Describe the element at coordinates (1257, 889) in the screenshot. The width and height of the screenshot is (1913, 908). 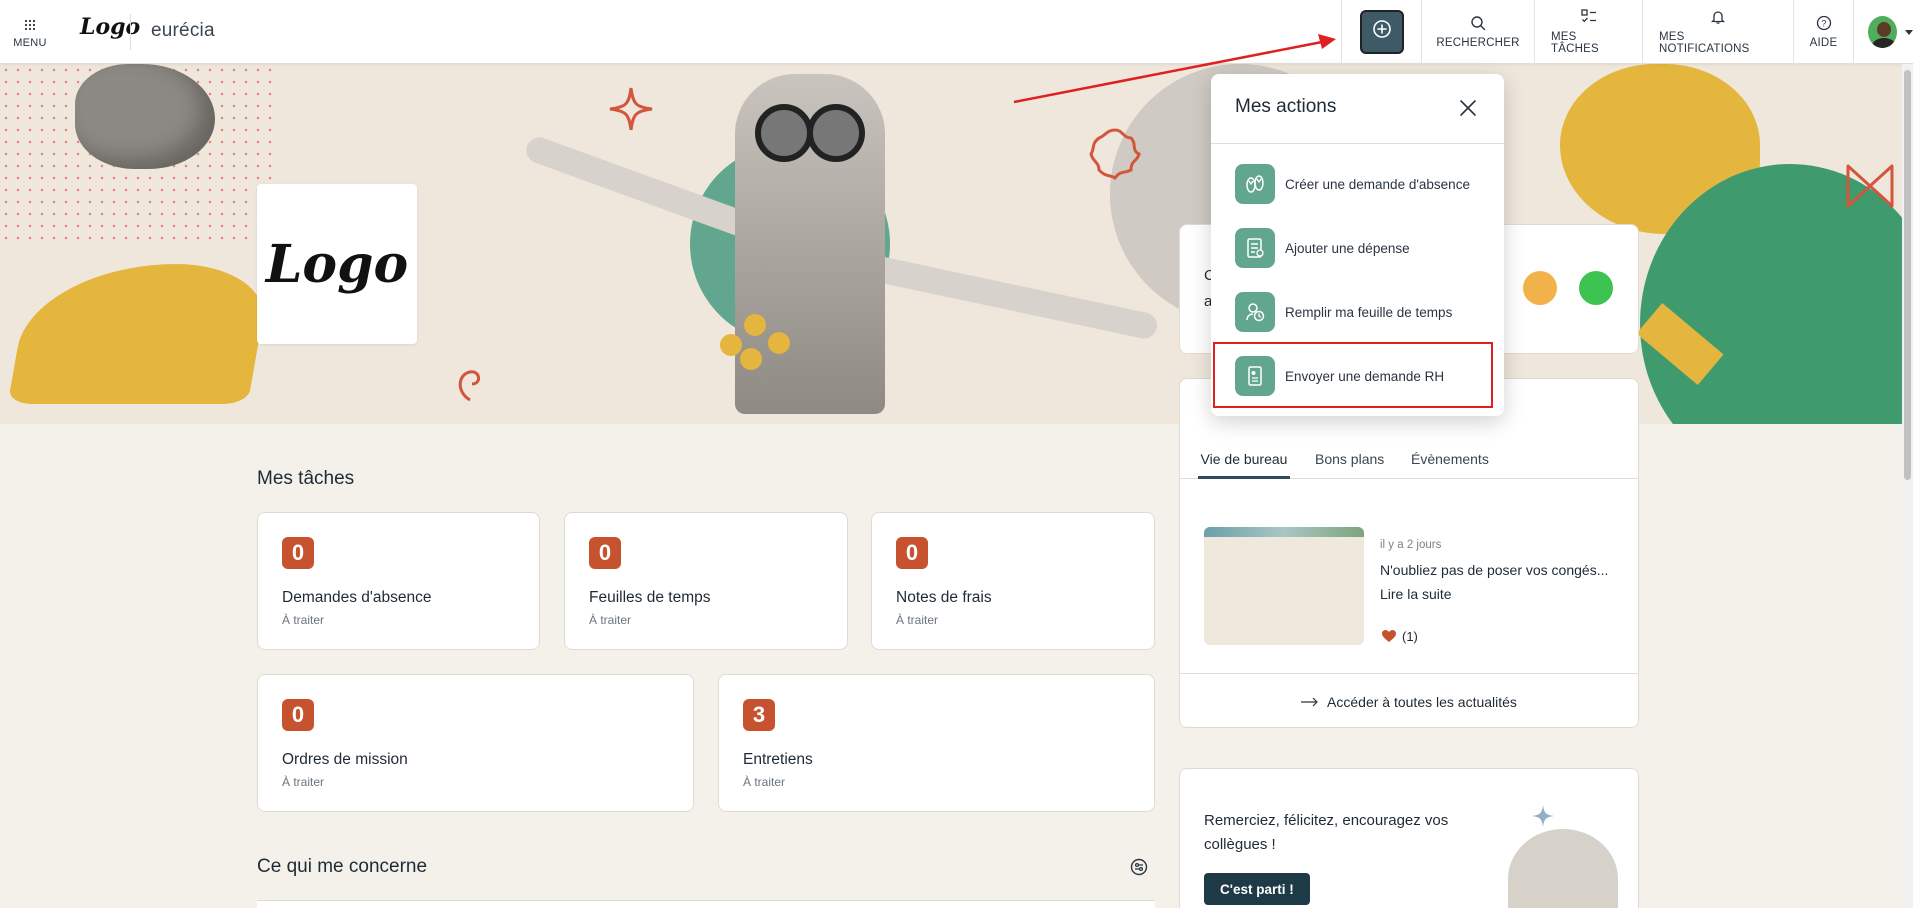
I see `kudos-start-button: C'est parti !` at that location.